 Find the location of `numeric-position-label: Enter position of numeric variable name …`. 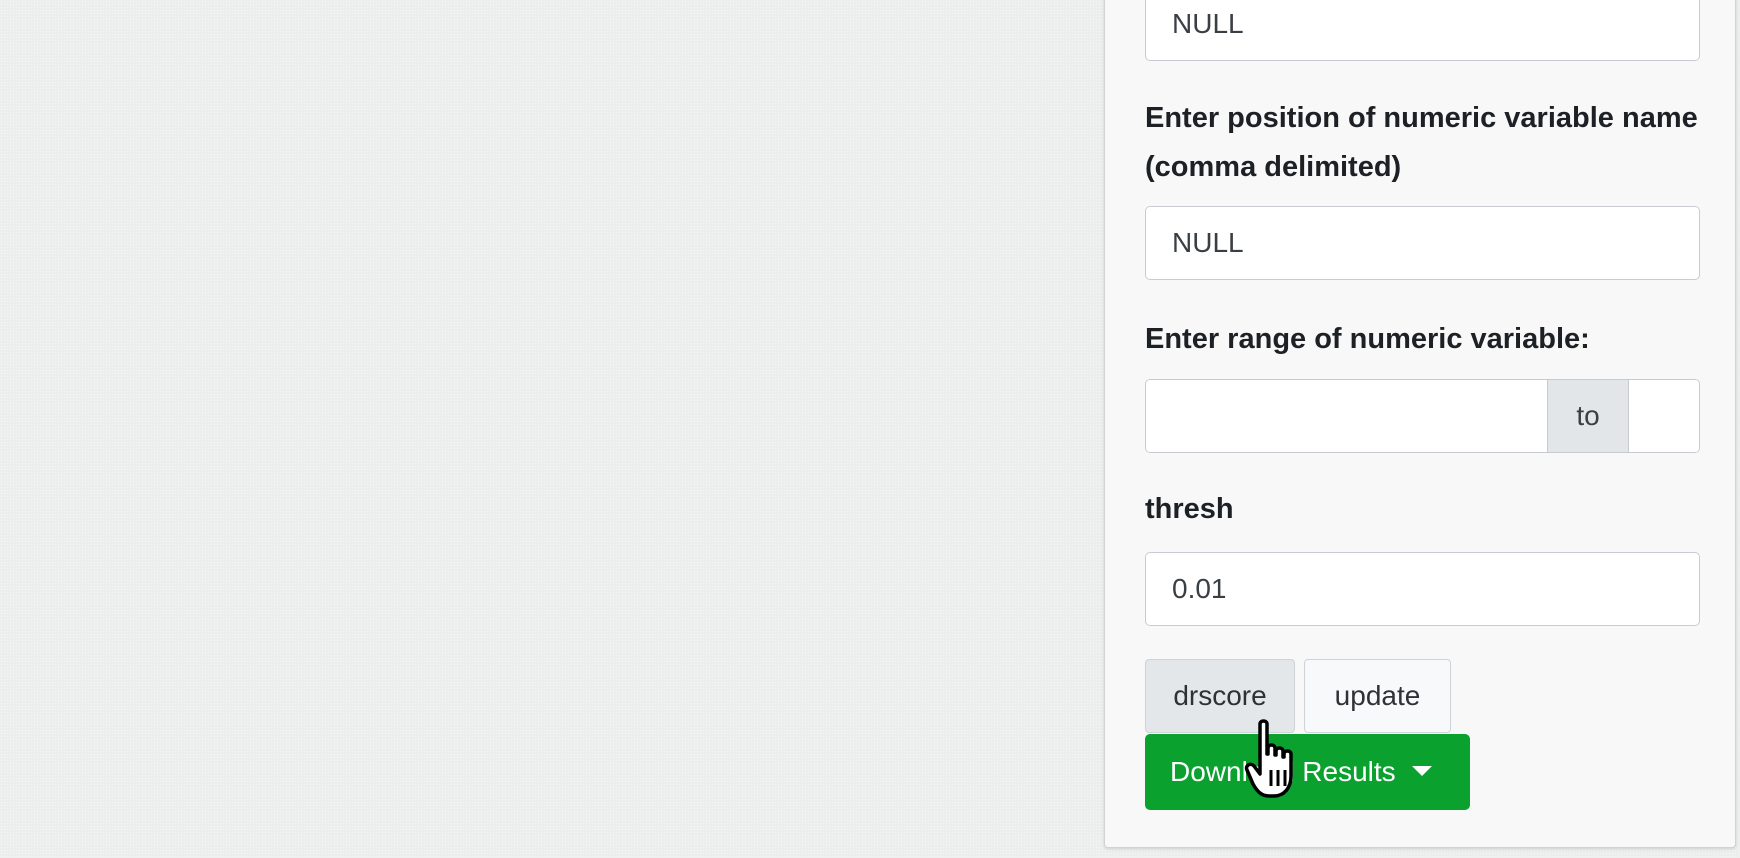

numeric-position-label: Enter position of numeric variable name … is located at coordinates (1421, 142).